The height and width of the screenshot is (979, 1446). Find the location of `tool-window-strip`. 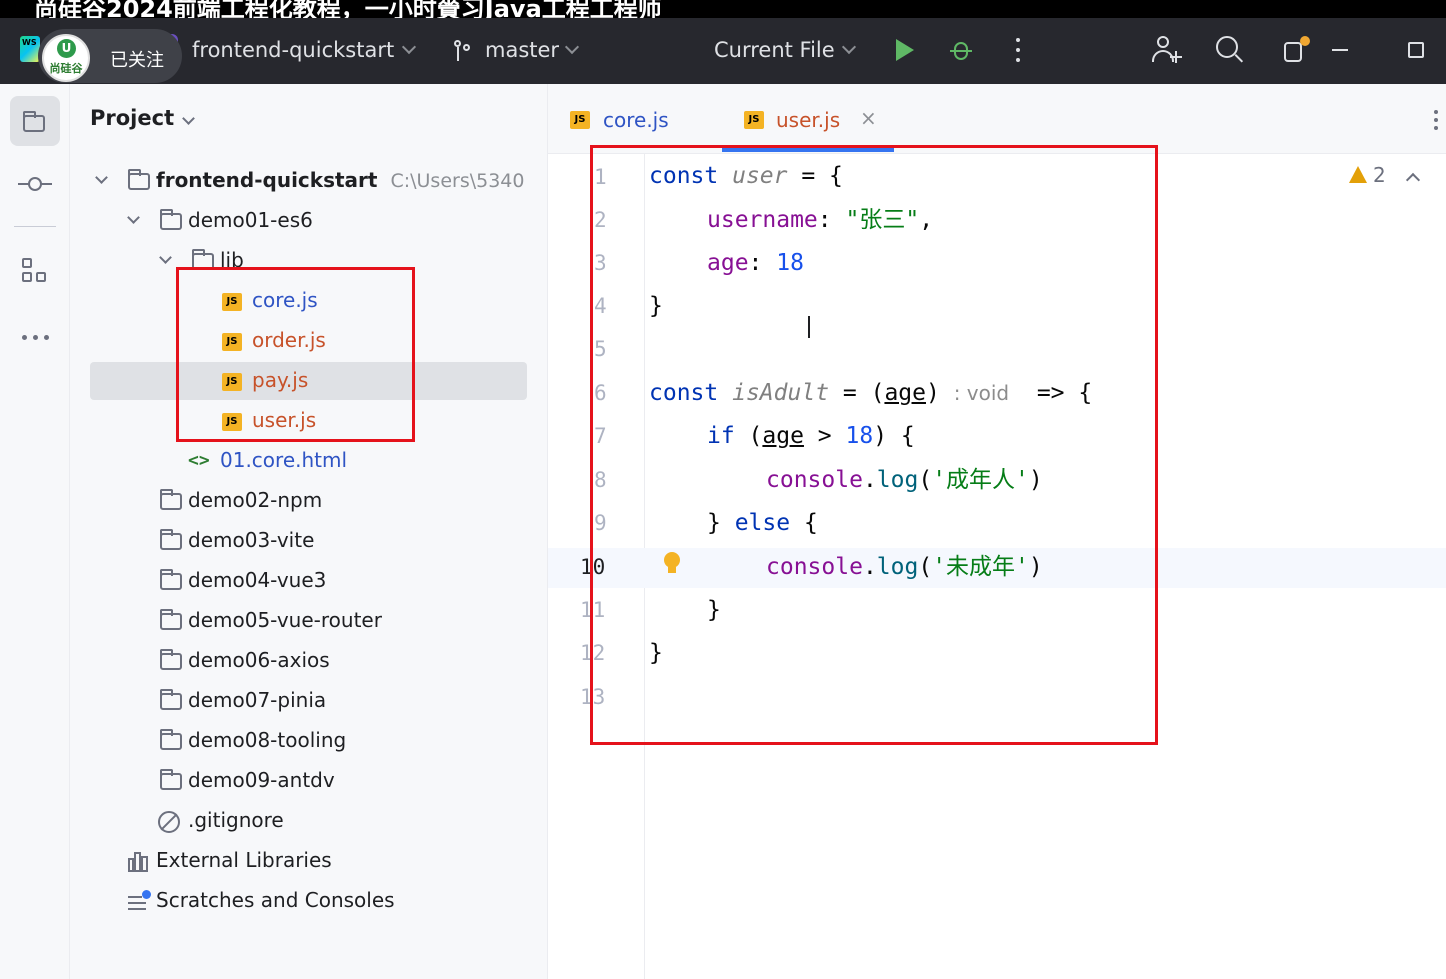

tool-window-strip is located at coordinates (35, 531).